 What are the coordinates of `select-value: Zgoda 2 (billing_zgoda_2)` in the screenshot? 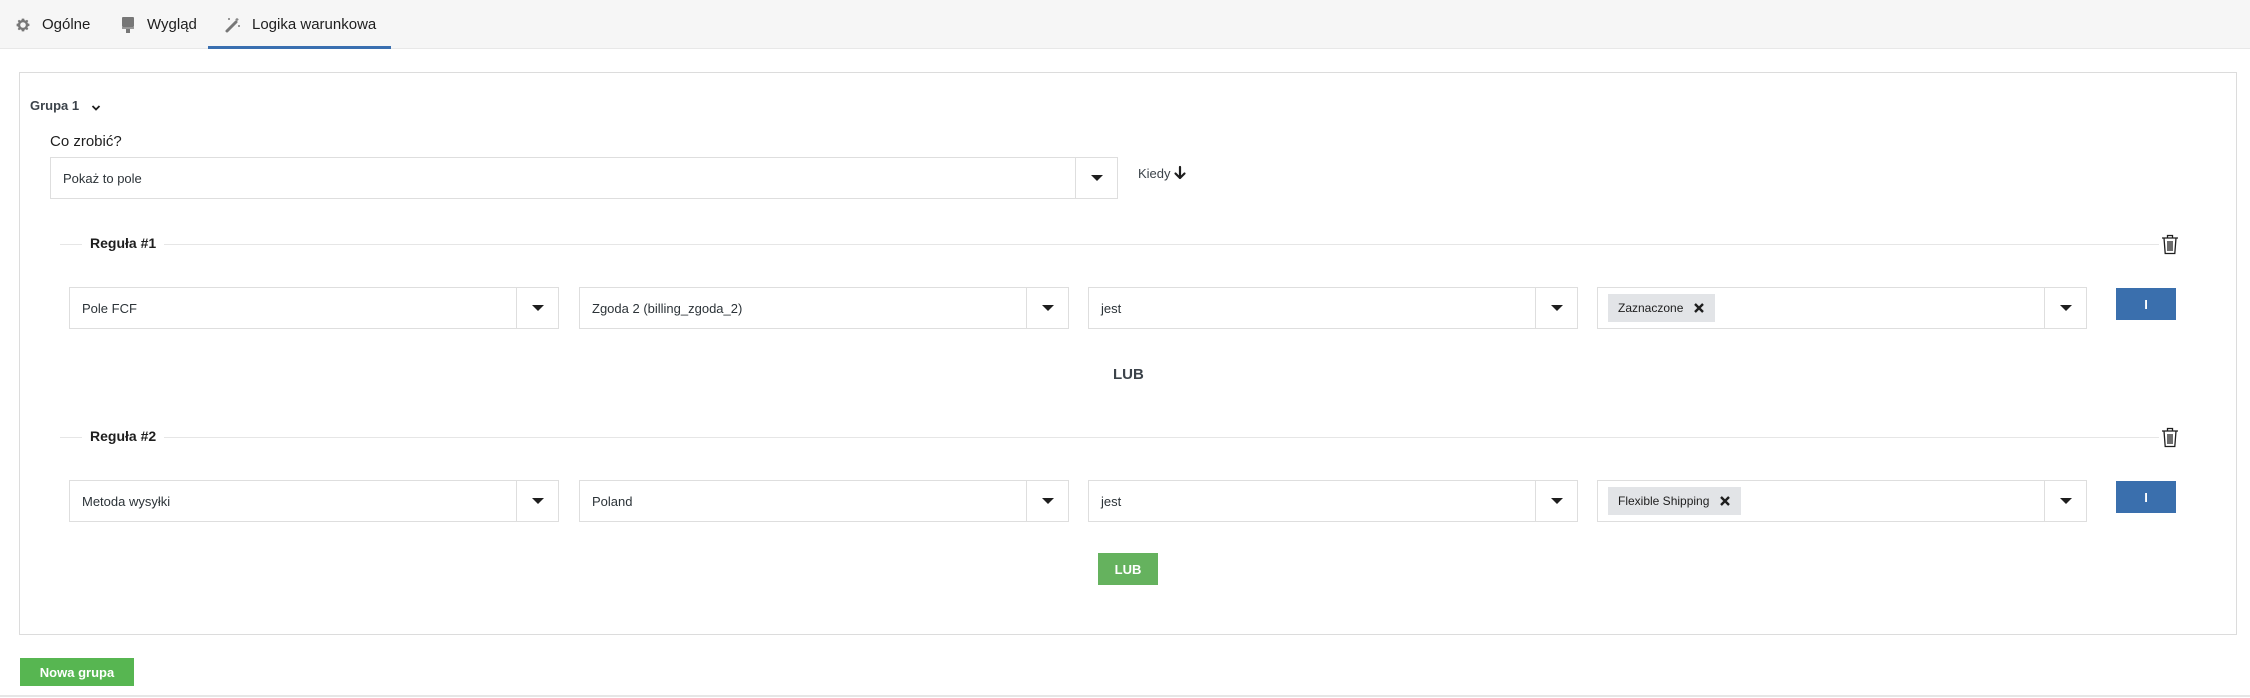 It's located at (667, 308).